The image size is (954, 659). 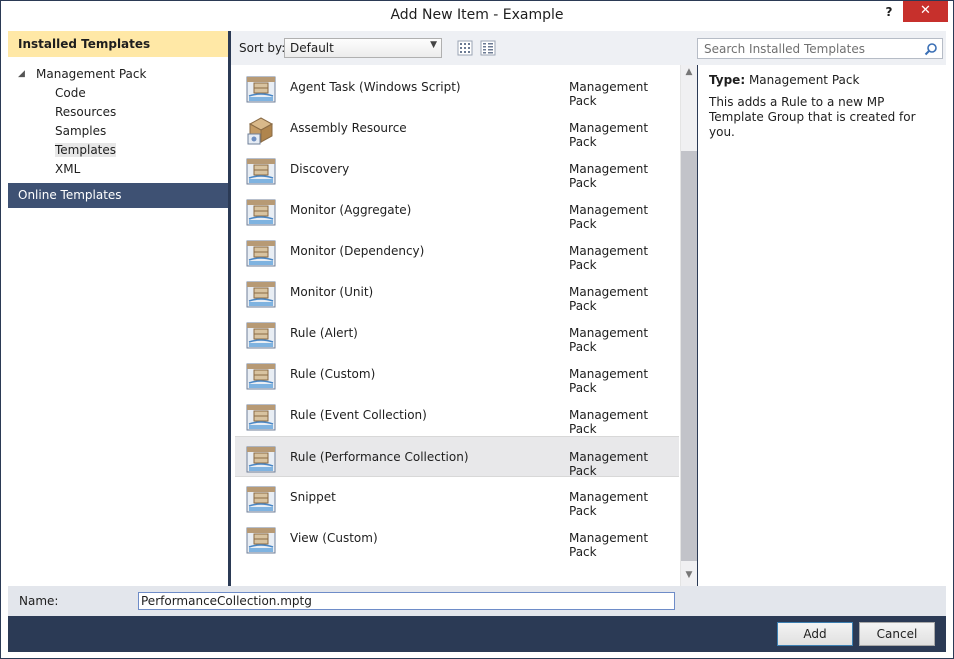 I want to click on online-templates-item: Online Templates, so click(x=118, y=195).